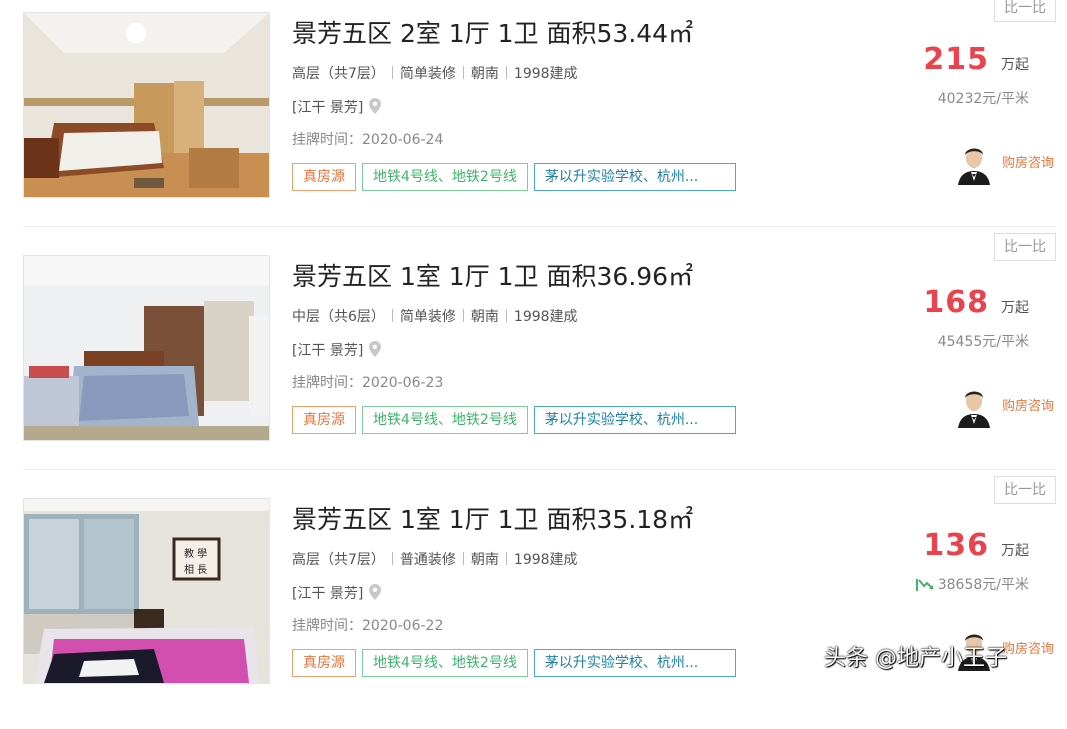 Image resolution: width=1067 pixels, height=729 pixels. Describe the element at coordinates (983, 585) in the screenshot. I see `unit-price-text: 38658元/平米` at that location.